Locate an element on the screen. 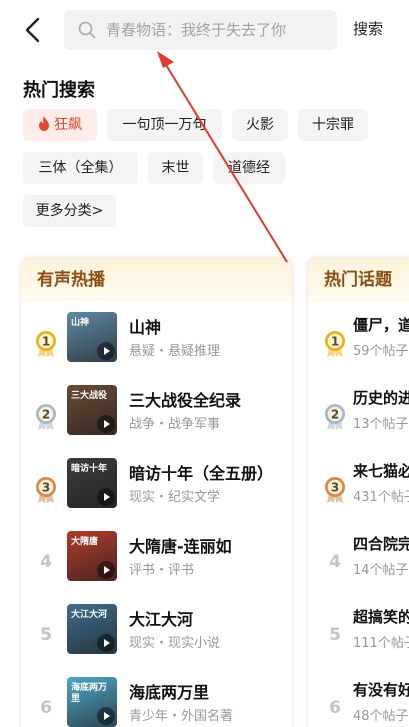  topic-title: 僵尸，道 is located at coordinates (381, 325).